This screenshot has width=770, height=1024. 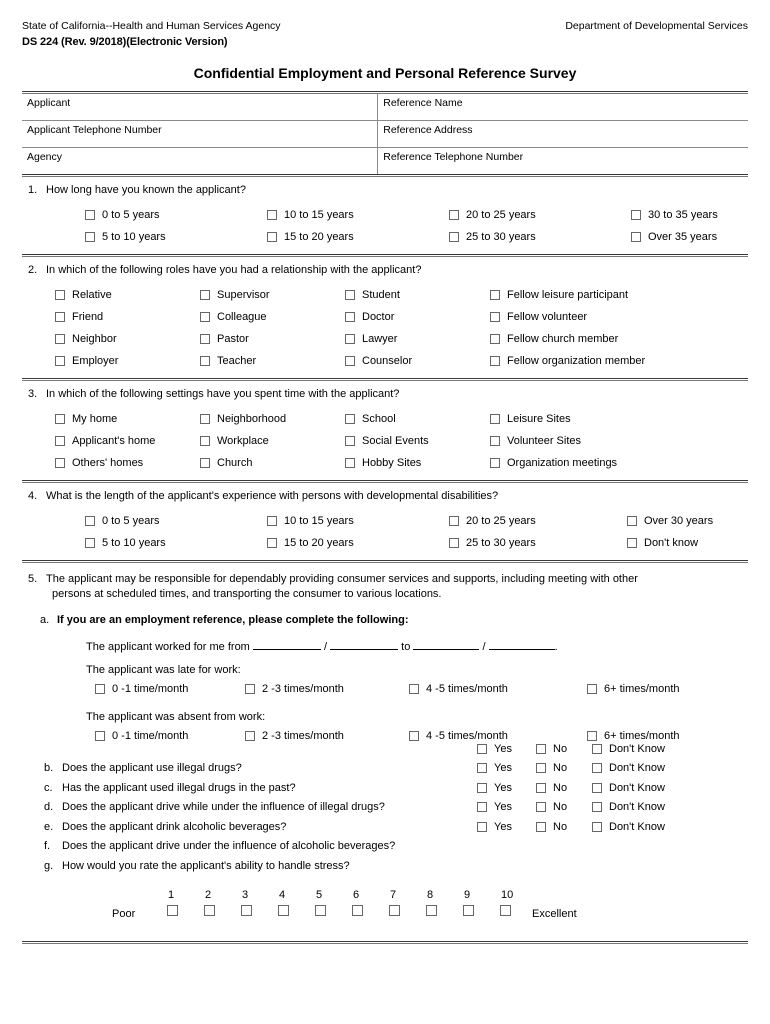 I want to click on reference-telephone-field-label: Reference Telephone Number, so click(x=563, y=160).